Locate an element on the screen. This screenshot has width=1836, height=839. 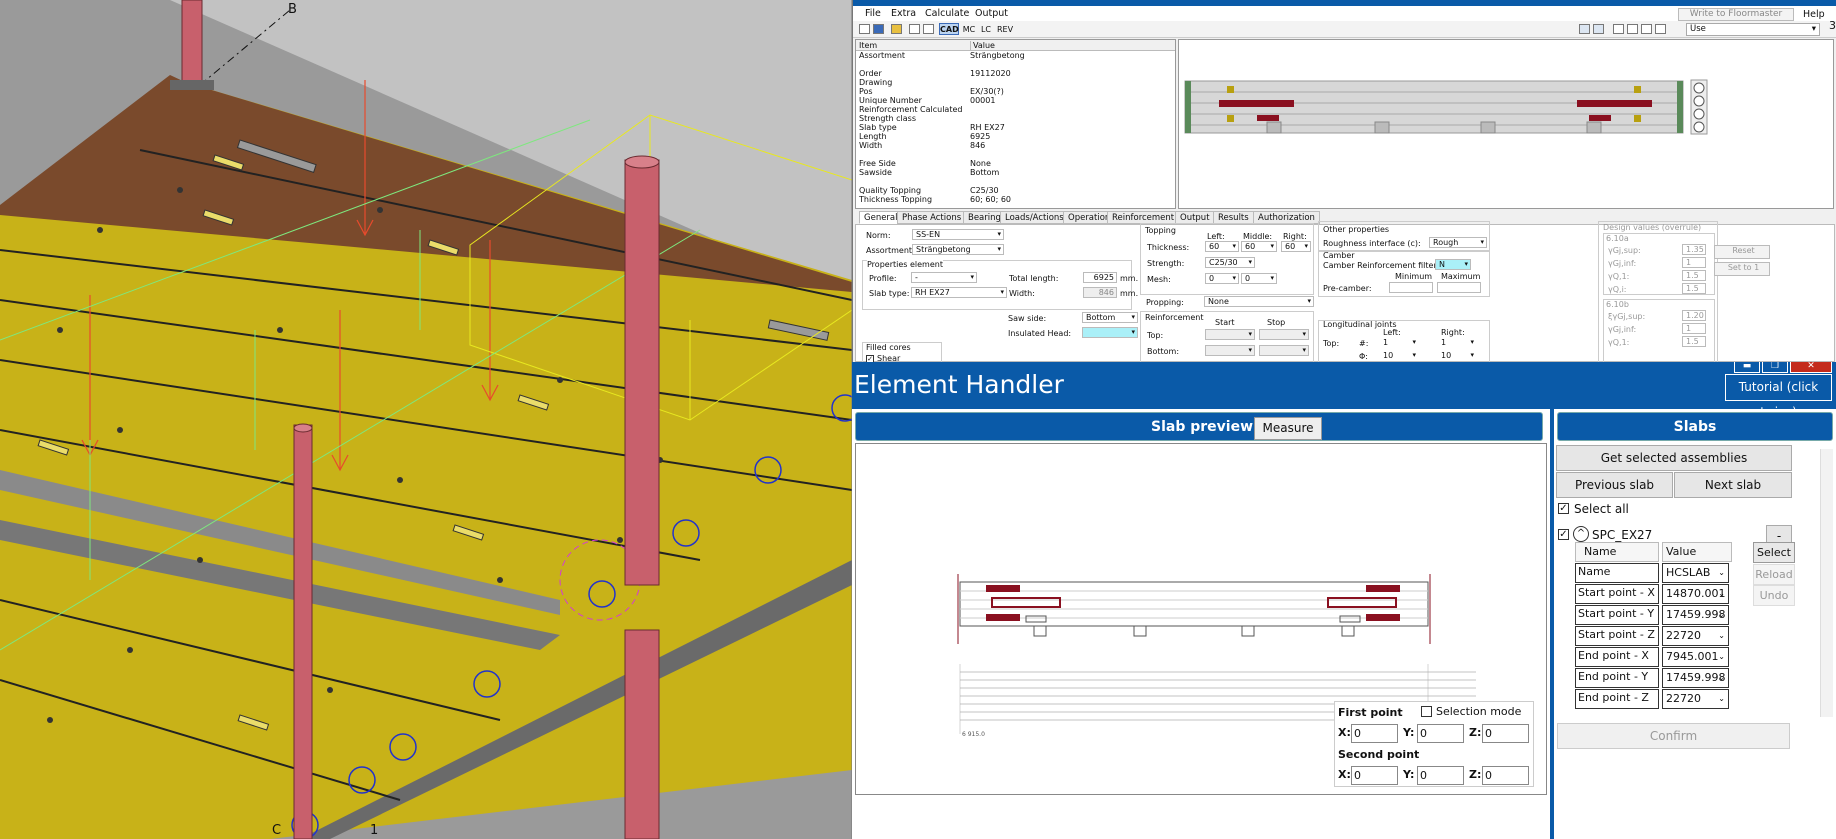
second-point-x-input: 0 is located at coordinates (1374, 775).